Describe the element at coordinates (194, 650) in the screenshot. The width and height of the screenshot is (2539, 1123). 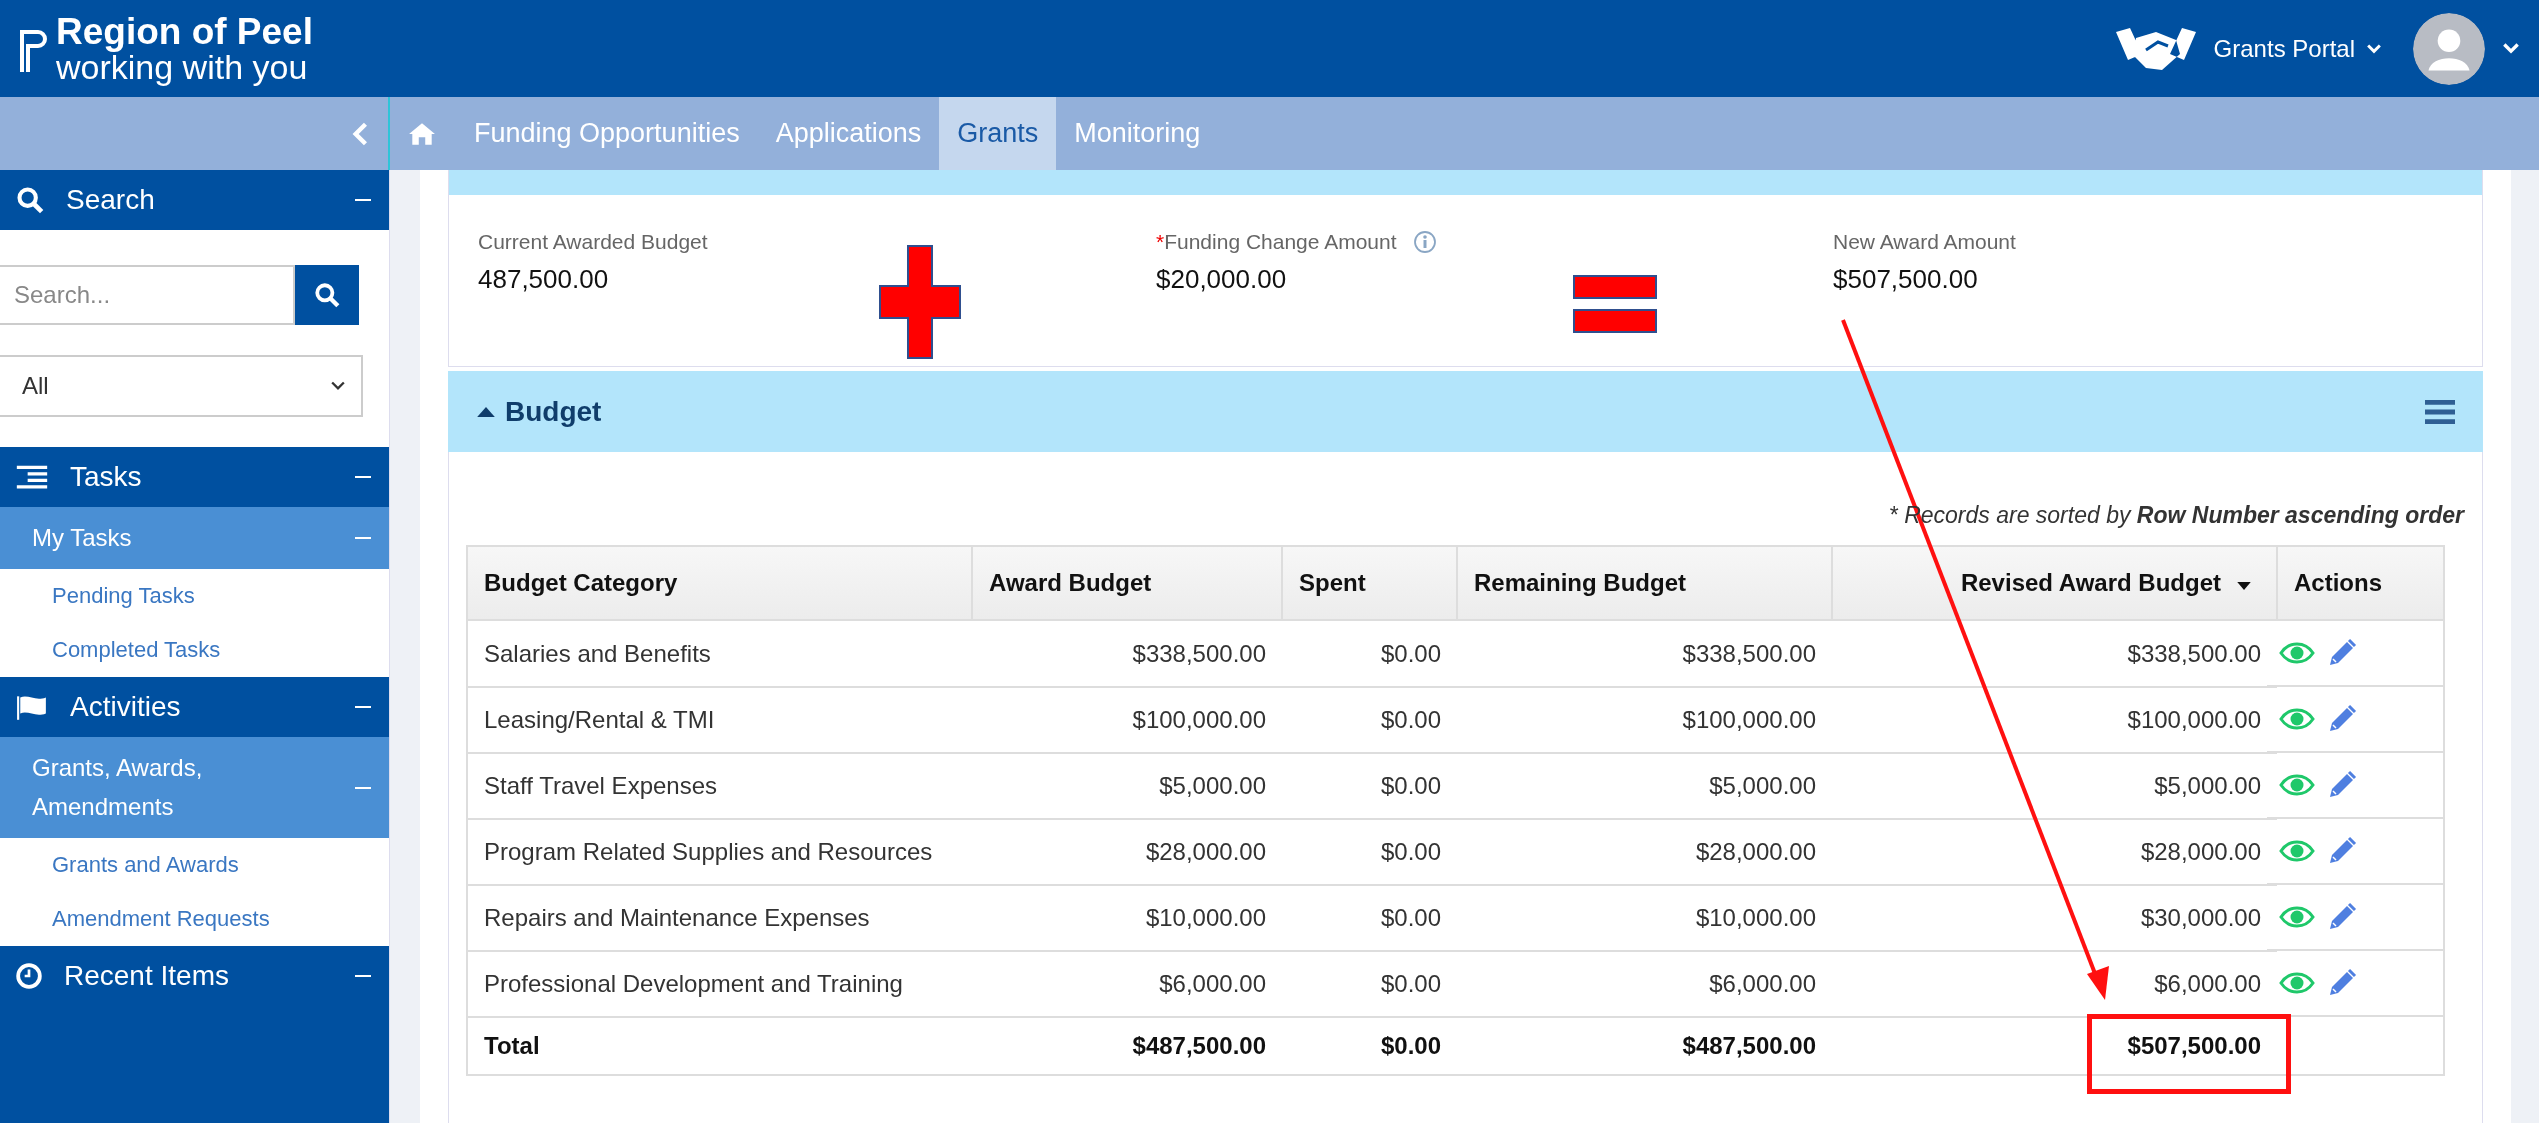
I see `sidebar-link: Completed Tasks` at that location.